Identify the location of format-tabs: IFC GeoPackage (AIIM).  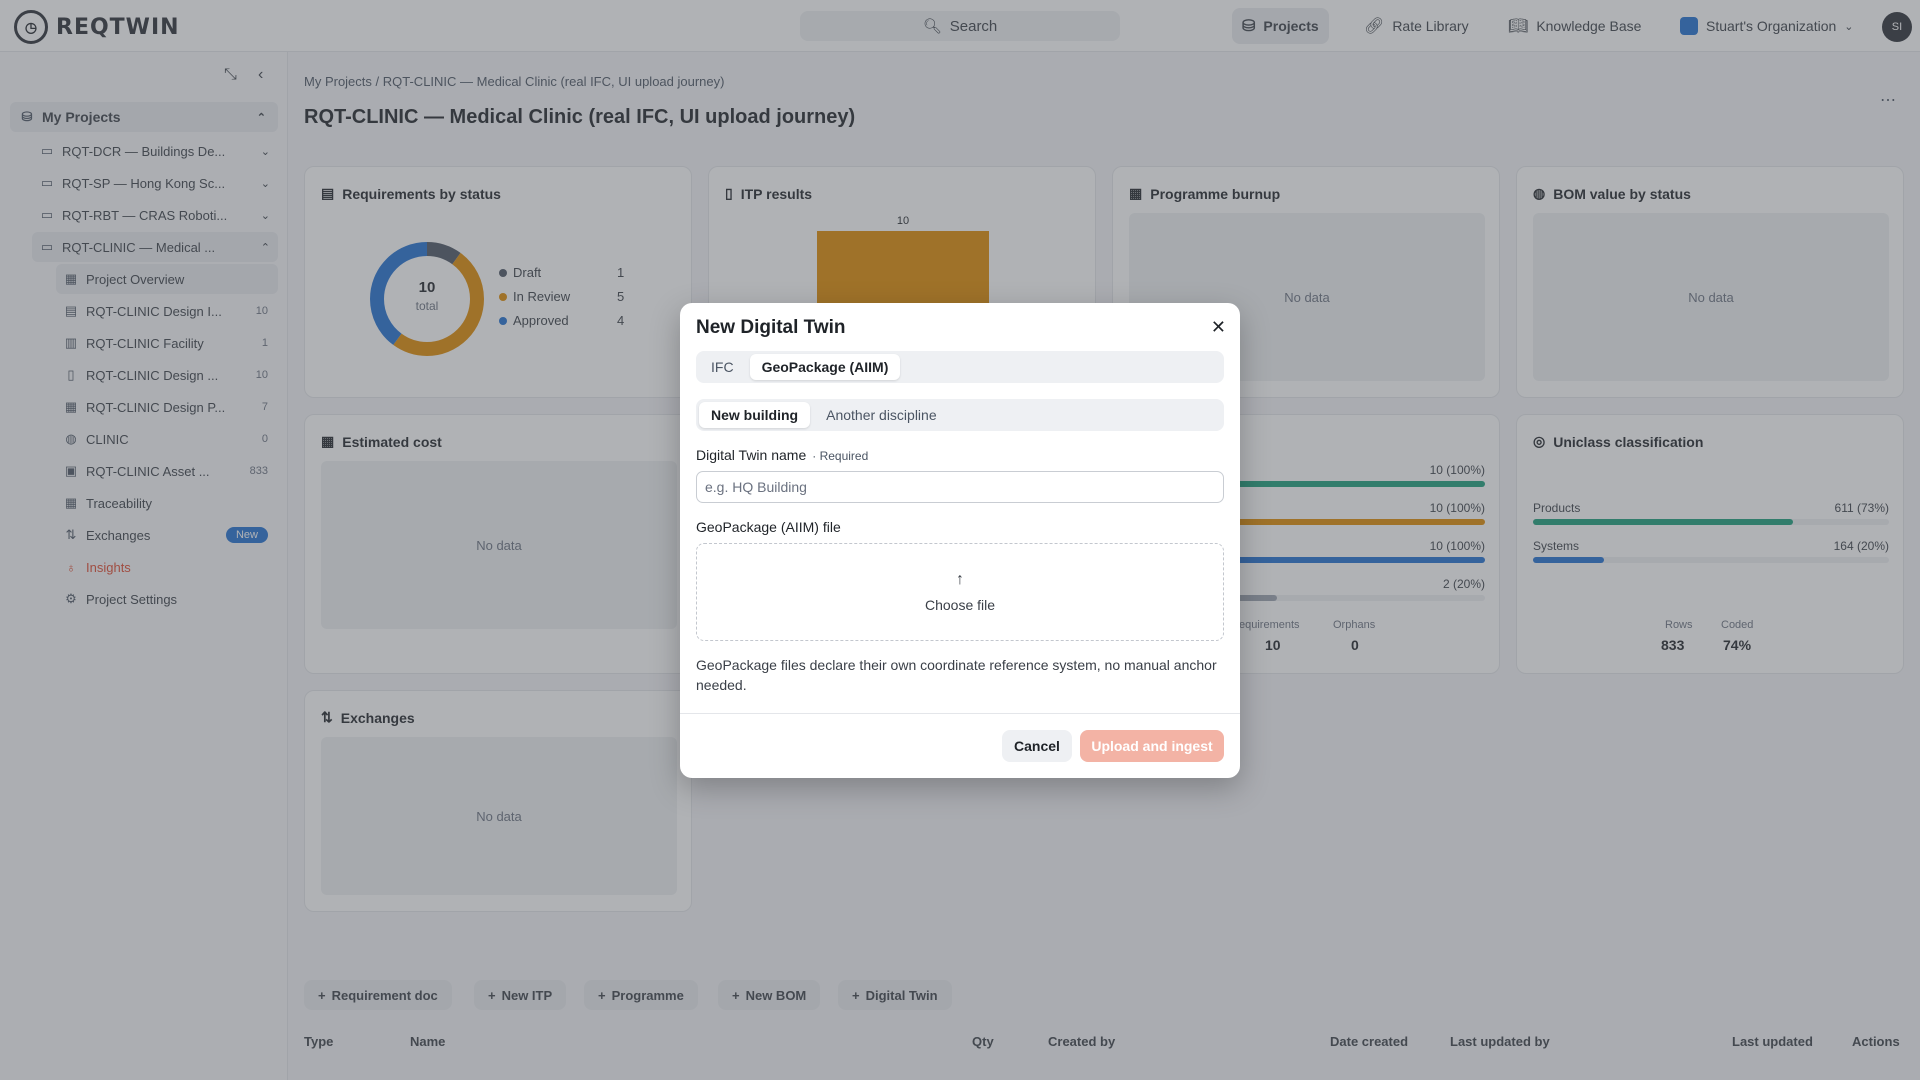
(960, 367).